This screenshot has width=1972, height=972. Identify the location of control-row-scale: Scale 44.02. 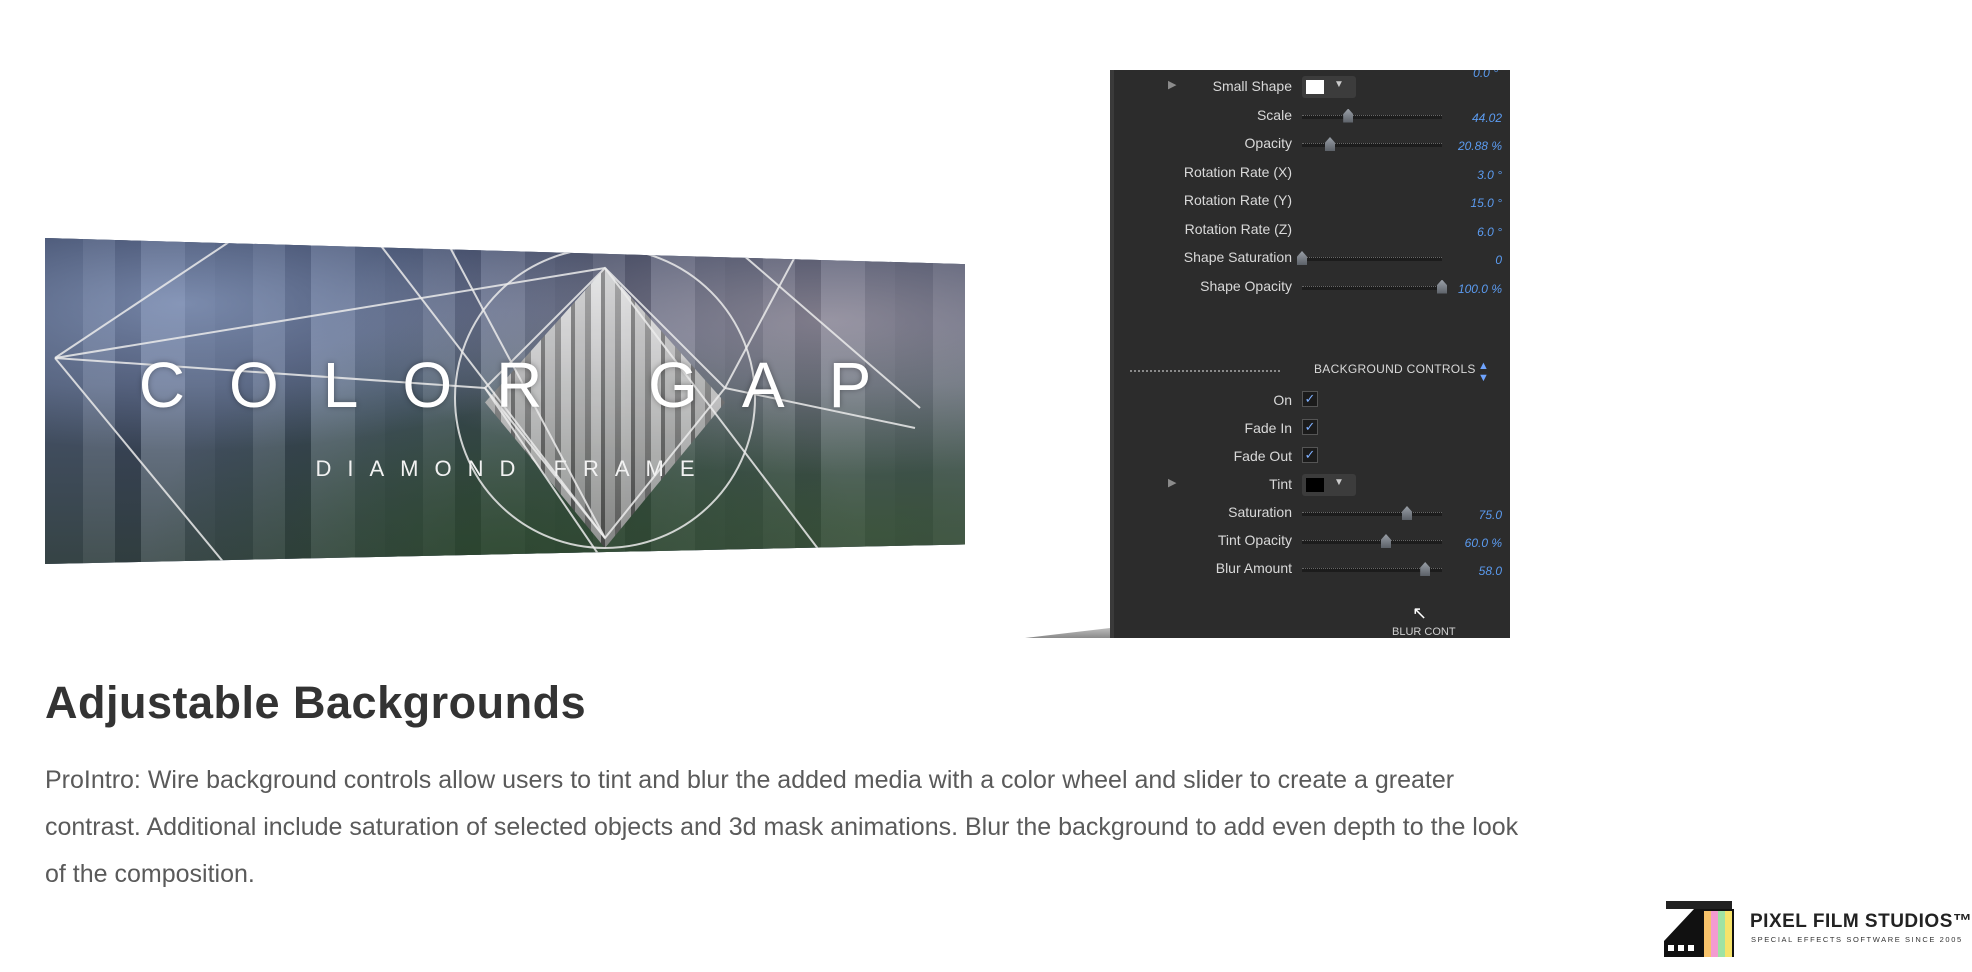
(1312, 116).